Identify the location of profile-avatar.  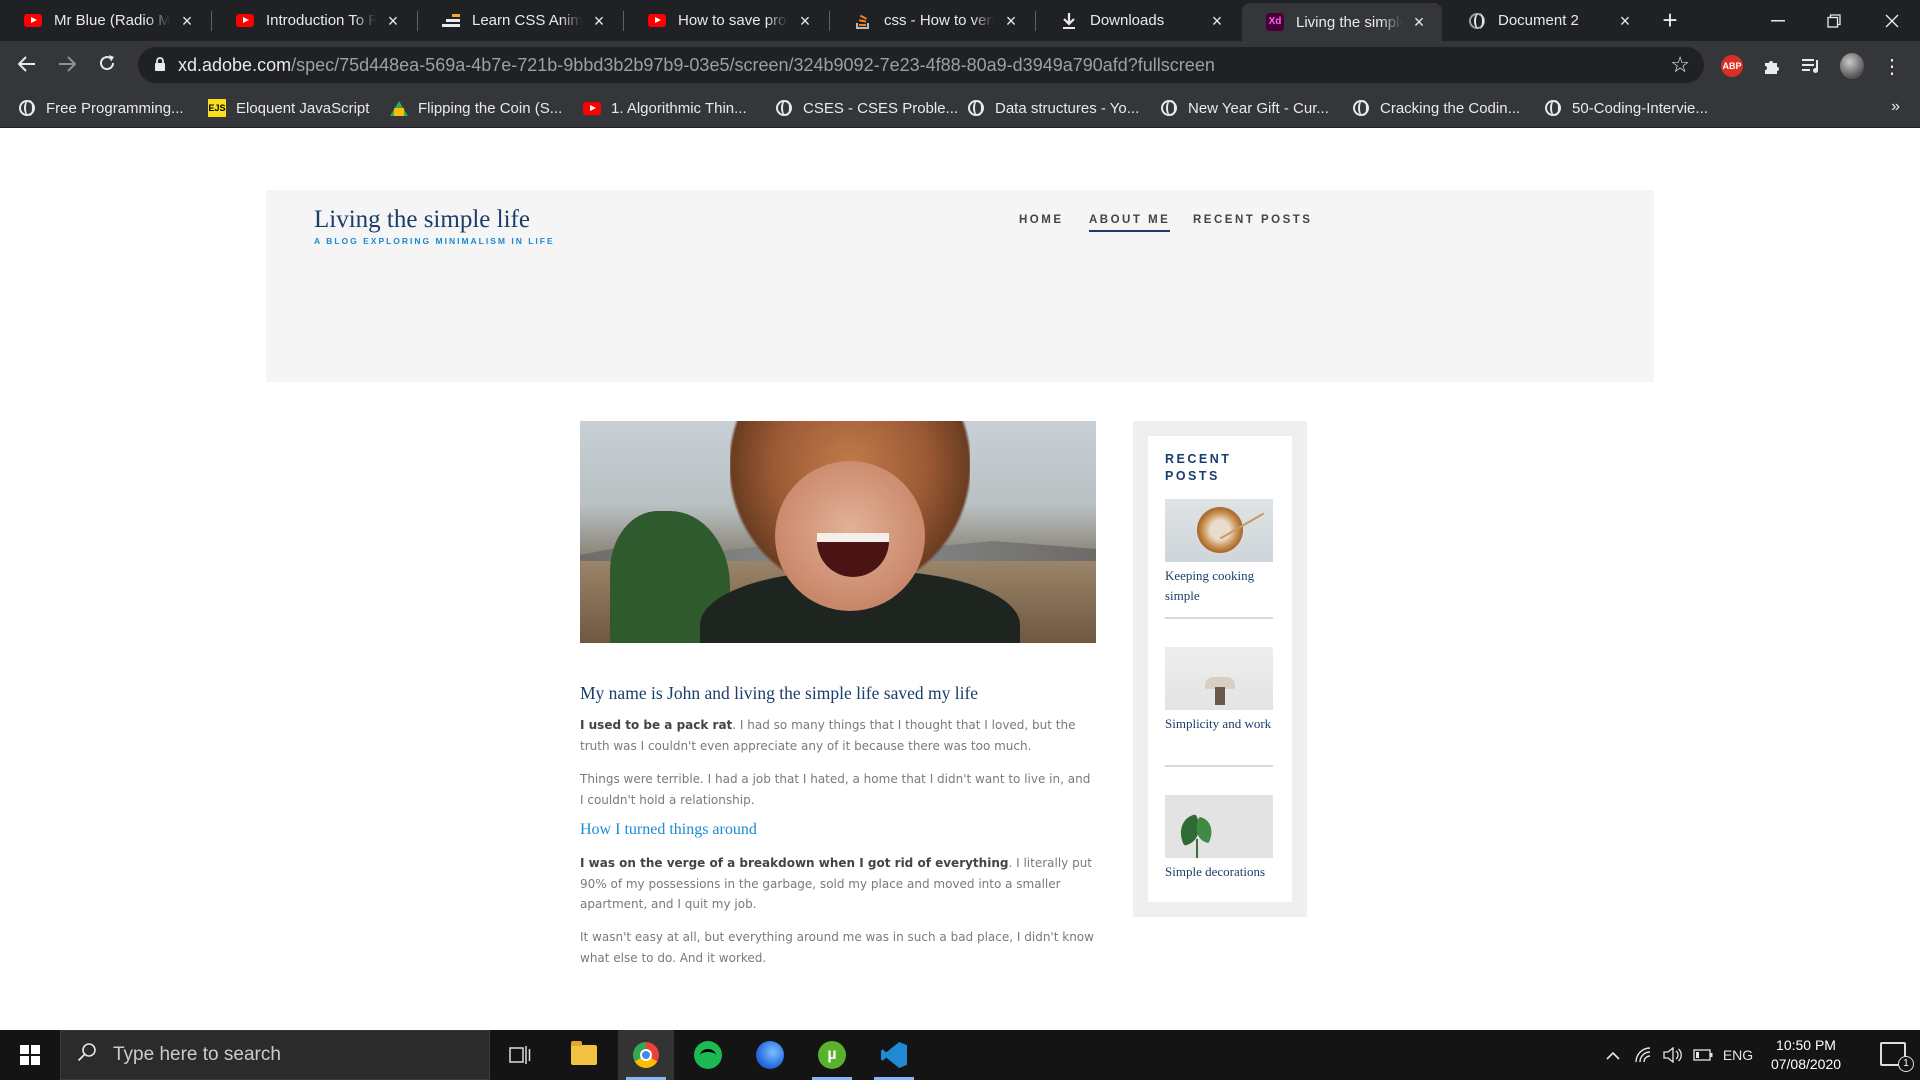
(1852, 66).